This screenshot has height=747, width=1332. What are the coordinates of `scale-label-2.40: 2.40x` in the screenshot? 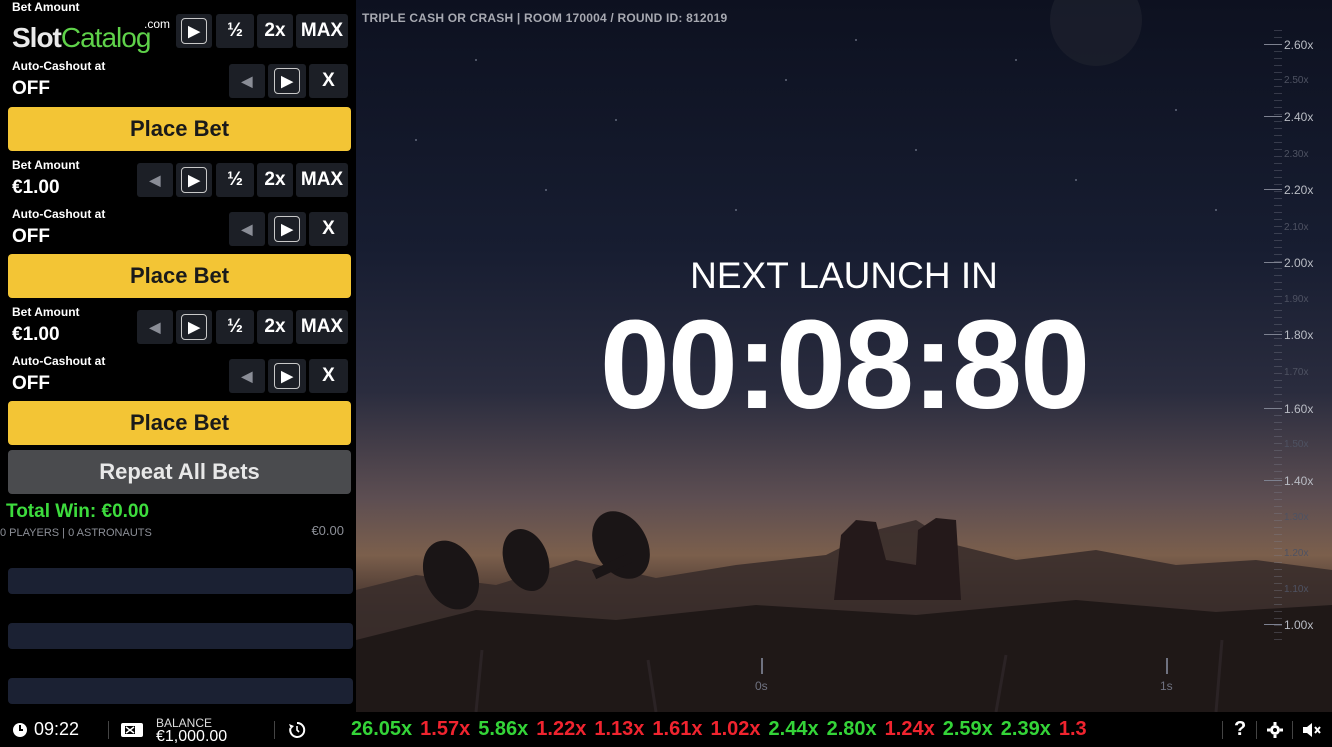 It's located at (1299, 117).